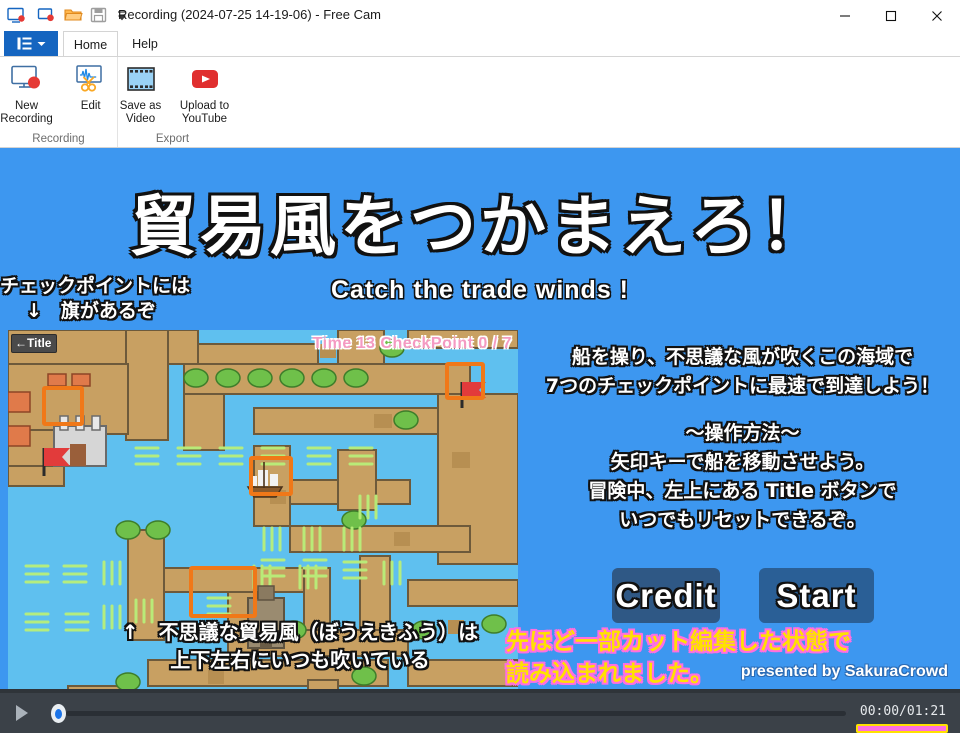  Describe the element at coordinates (73, 15) in the screenshot. I see `open-folder-icon` at that location.